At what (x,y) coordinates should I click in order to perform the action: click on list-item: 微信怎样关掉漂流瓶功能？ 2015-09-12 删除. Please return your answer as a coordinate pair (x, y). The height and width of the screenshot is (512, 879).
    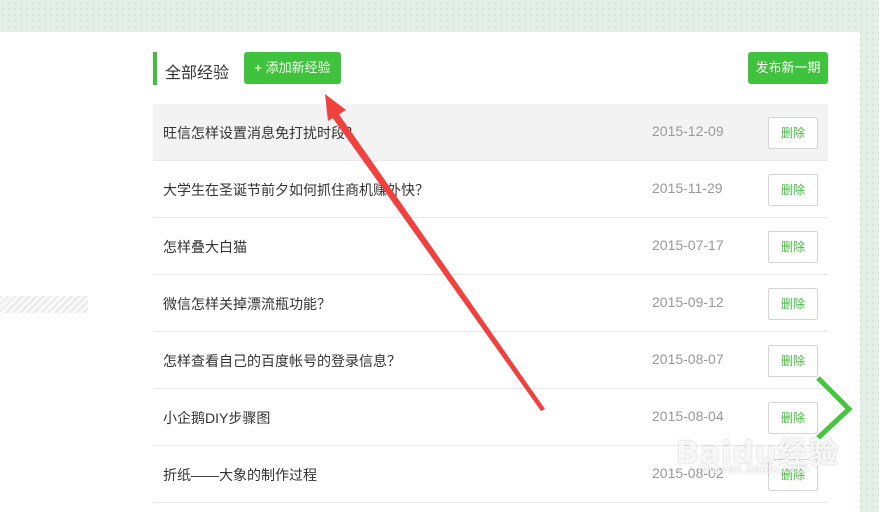
    Looking at the image, I should click on (490, 303).